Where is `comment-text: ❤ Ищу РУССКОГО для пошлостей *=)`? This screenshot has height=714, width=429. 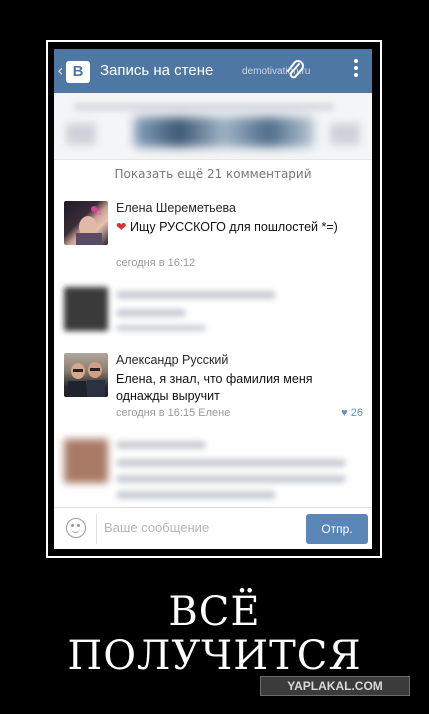 comment-text: ❤ Ищу РУССКОГО для пошлостей *=) is located at coordinates (227, 227).